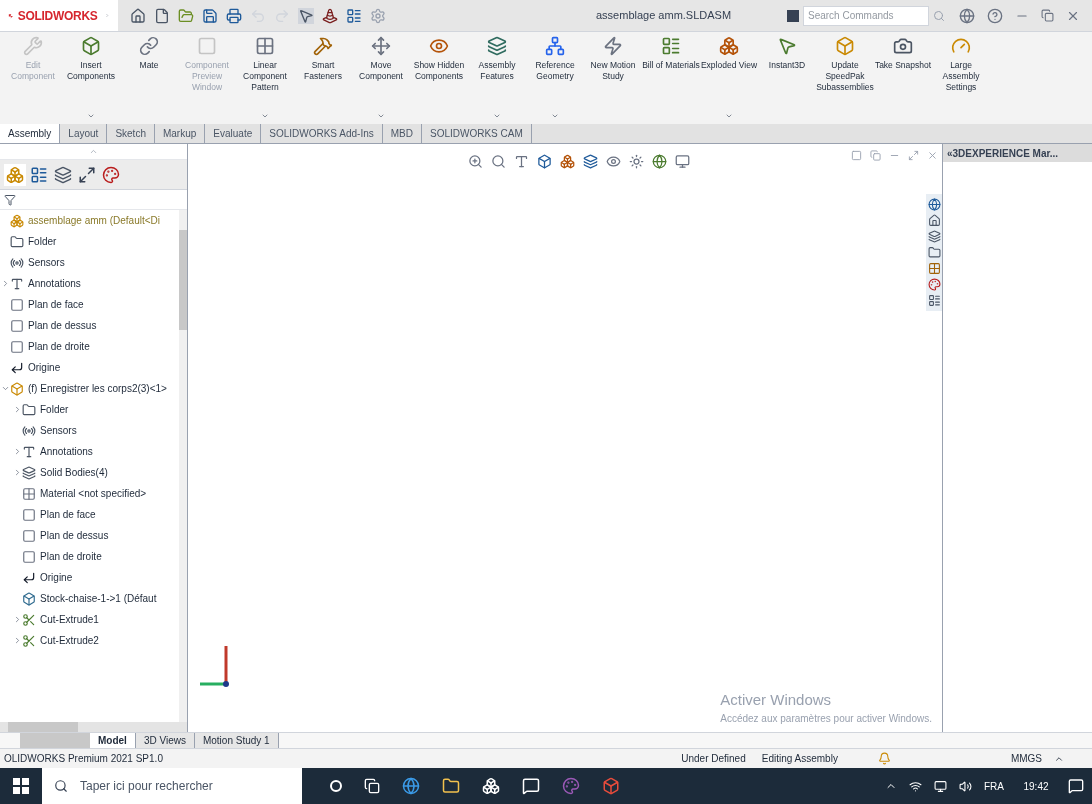 This screenshot has width=1092, height=804. Describe the element at coordinates (93, 727) in the screenshot. I see `horizontal-scrollbar` at that location.